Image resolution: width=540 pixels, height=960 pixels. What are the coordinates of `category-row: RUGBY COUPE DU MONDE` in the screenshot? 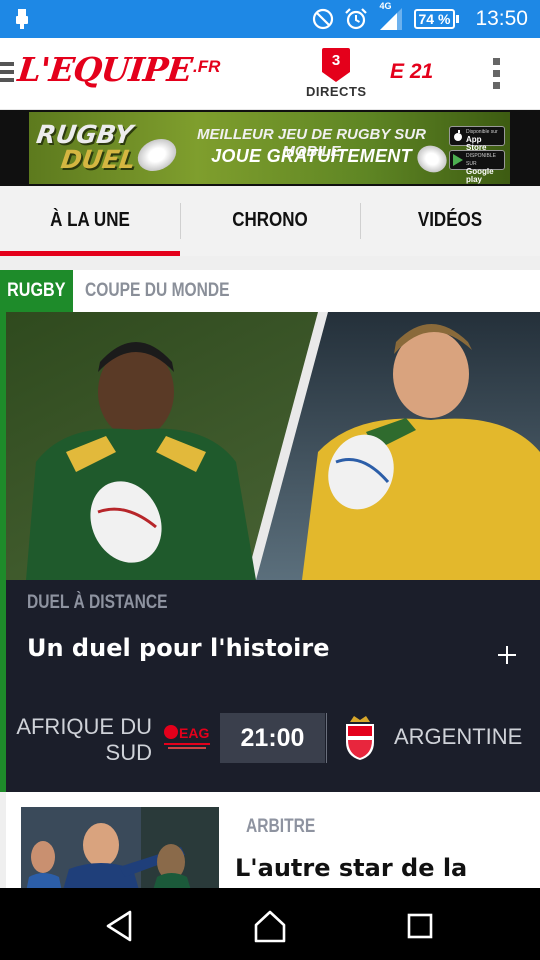 It's located at (270, 291).